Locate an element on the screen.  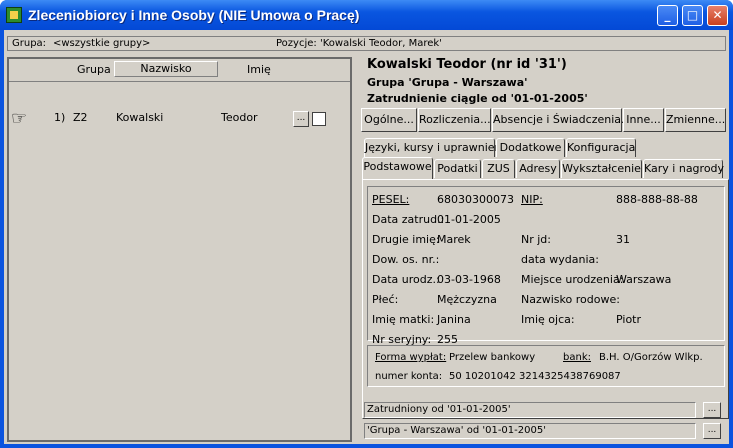
imie-ojca-value: Piotr is located at coordinates (629, 319).